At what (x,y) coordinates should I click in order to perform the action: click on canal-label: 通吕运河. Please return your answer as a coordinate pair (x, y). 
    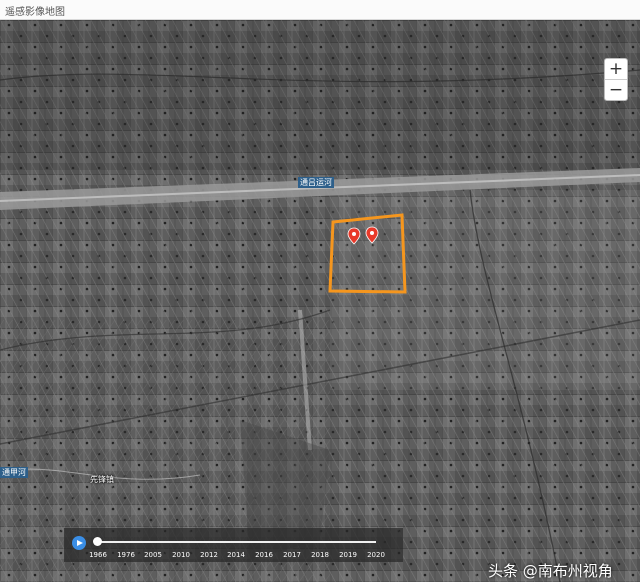
    Looking at the image, I should click on (316, 182).